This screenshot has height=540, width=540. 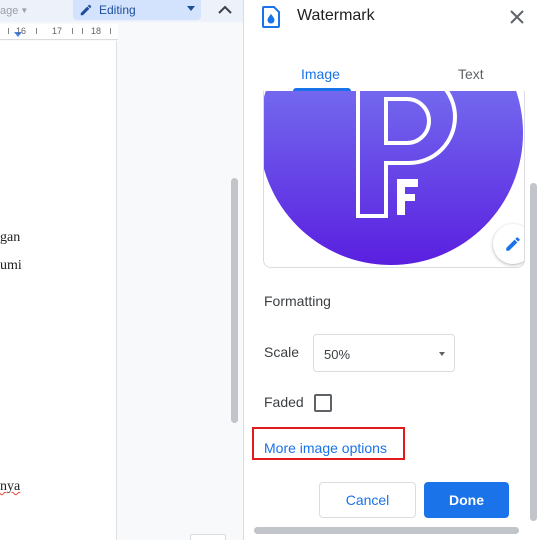 I want to click on caret-down-icon, so click(x=191, y=8).